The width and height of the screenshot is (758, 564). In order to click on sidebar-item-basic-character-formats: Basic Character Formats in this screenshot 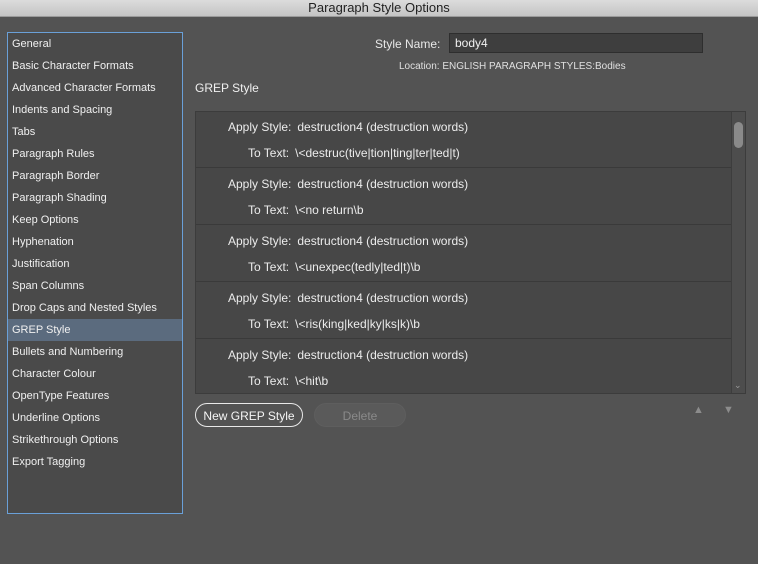, I will do `click(95, 66)`.